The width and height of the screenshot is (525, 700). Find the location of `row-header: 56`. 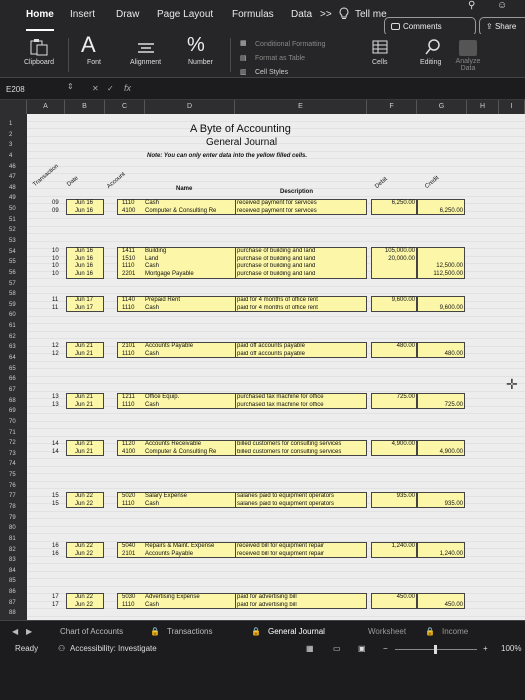

row-header: 56 is located at coordinates (13, 273).